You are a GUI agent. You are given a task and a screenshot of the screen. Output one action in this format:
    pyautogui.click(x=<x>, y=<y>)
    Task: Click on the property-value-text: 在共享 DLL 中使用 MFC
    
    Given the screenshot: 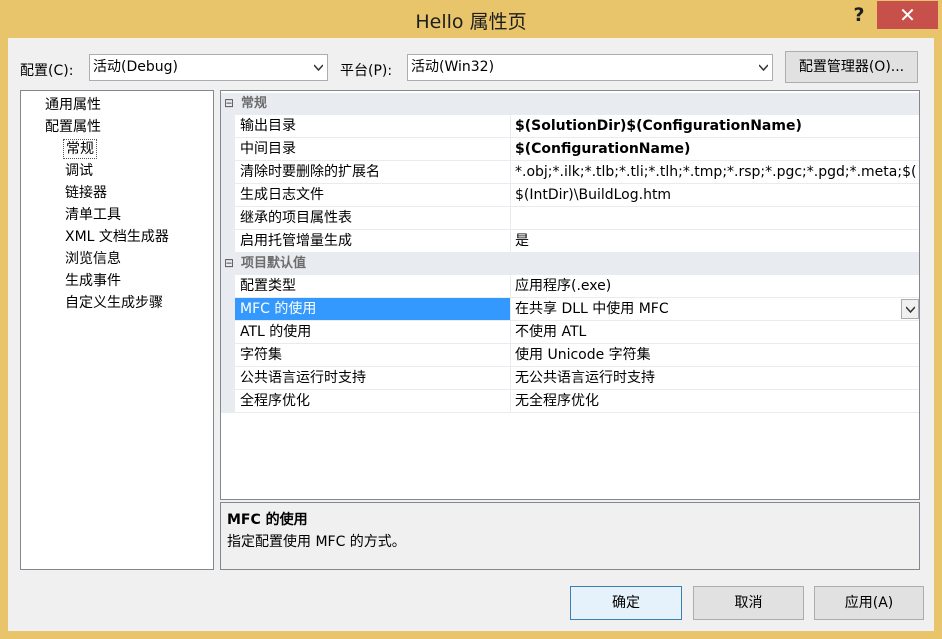 What is the action you would take?
    pyautogui.click(x=592, y=309)
    